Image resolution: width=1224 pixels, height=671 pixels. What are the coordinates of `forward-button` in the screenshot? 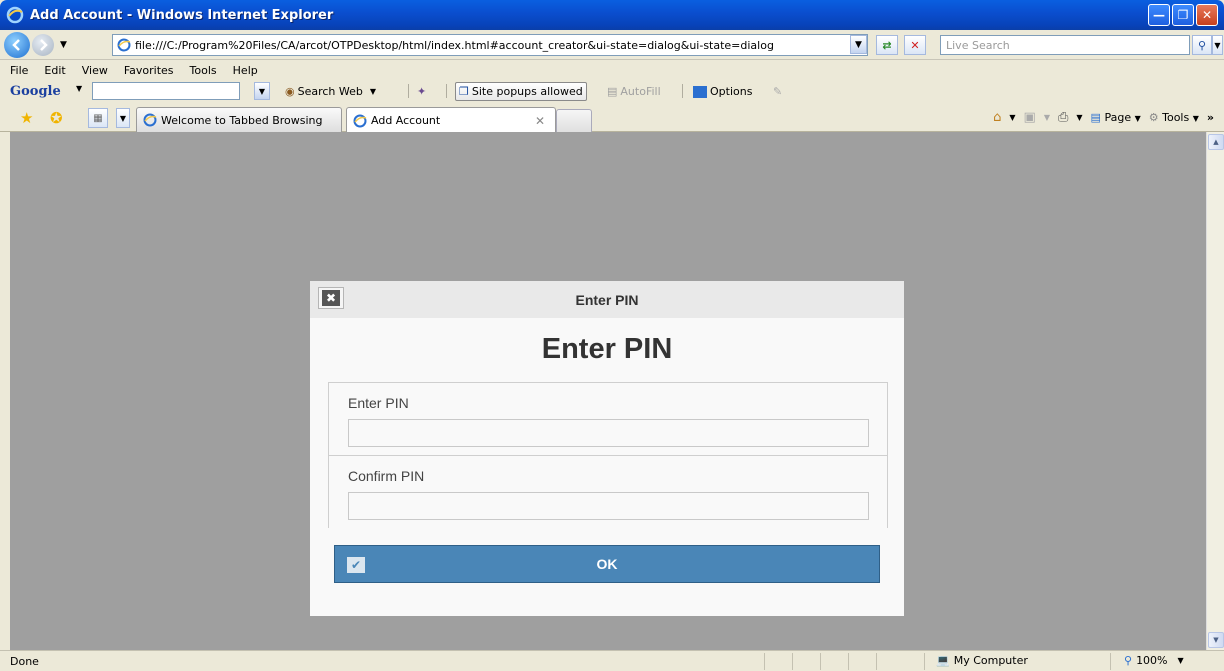 It's located at (43, 44).